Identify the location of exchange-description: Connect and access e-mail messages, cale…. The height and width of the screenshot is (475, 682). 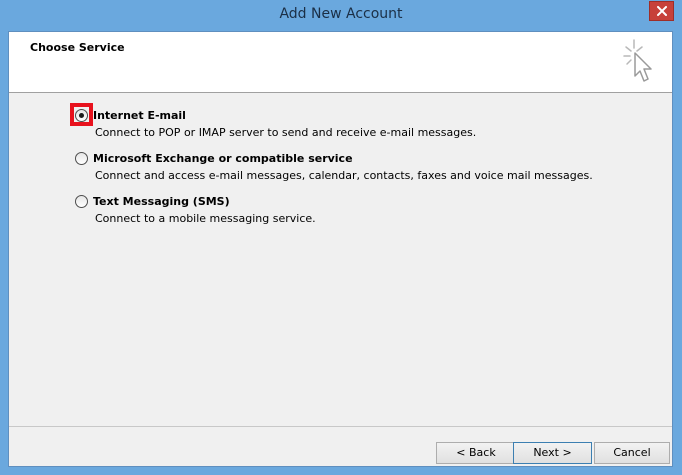
(344, 175).